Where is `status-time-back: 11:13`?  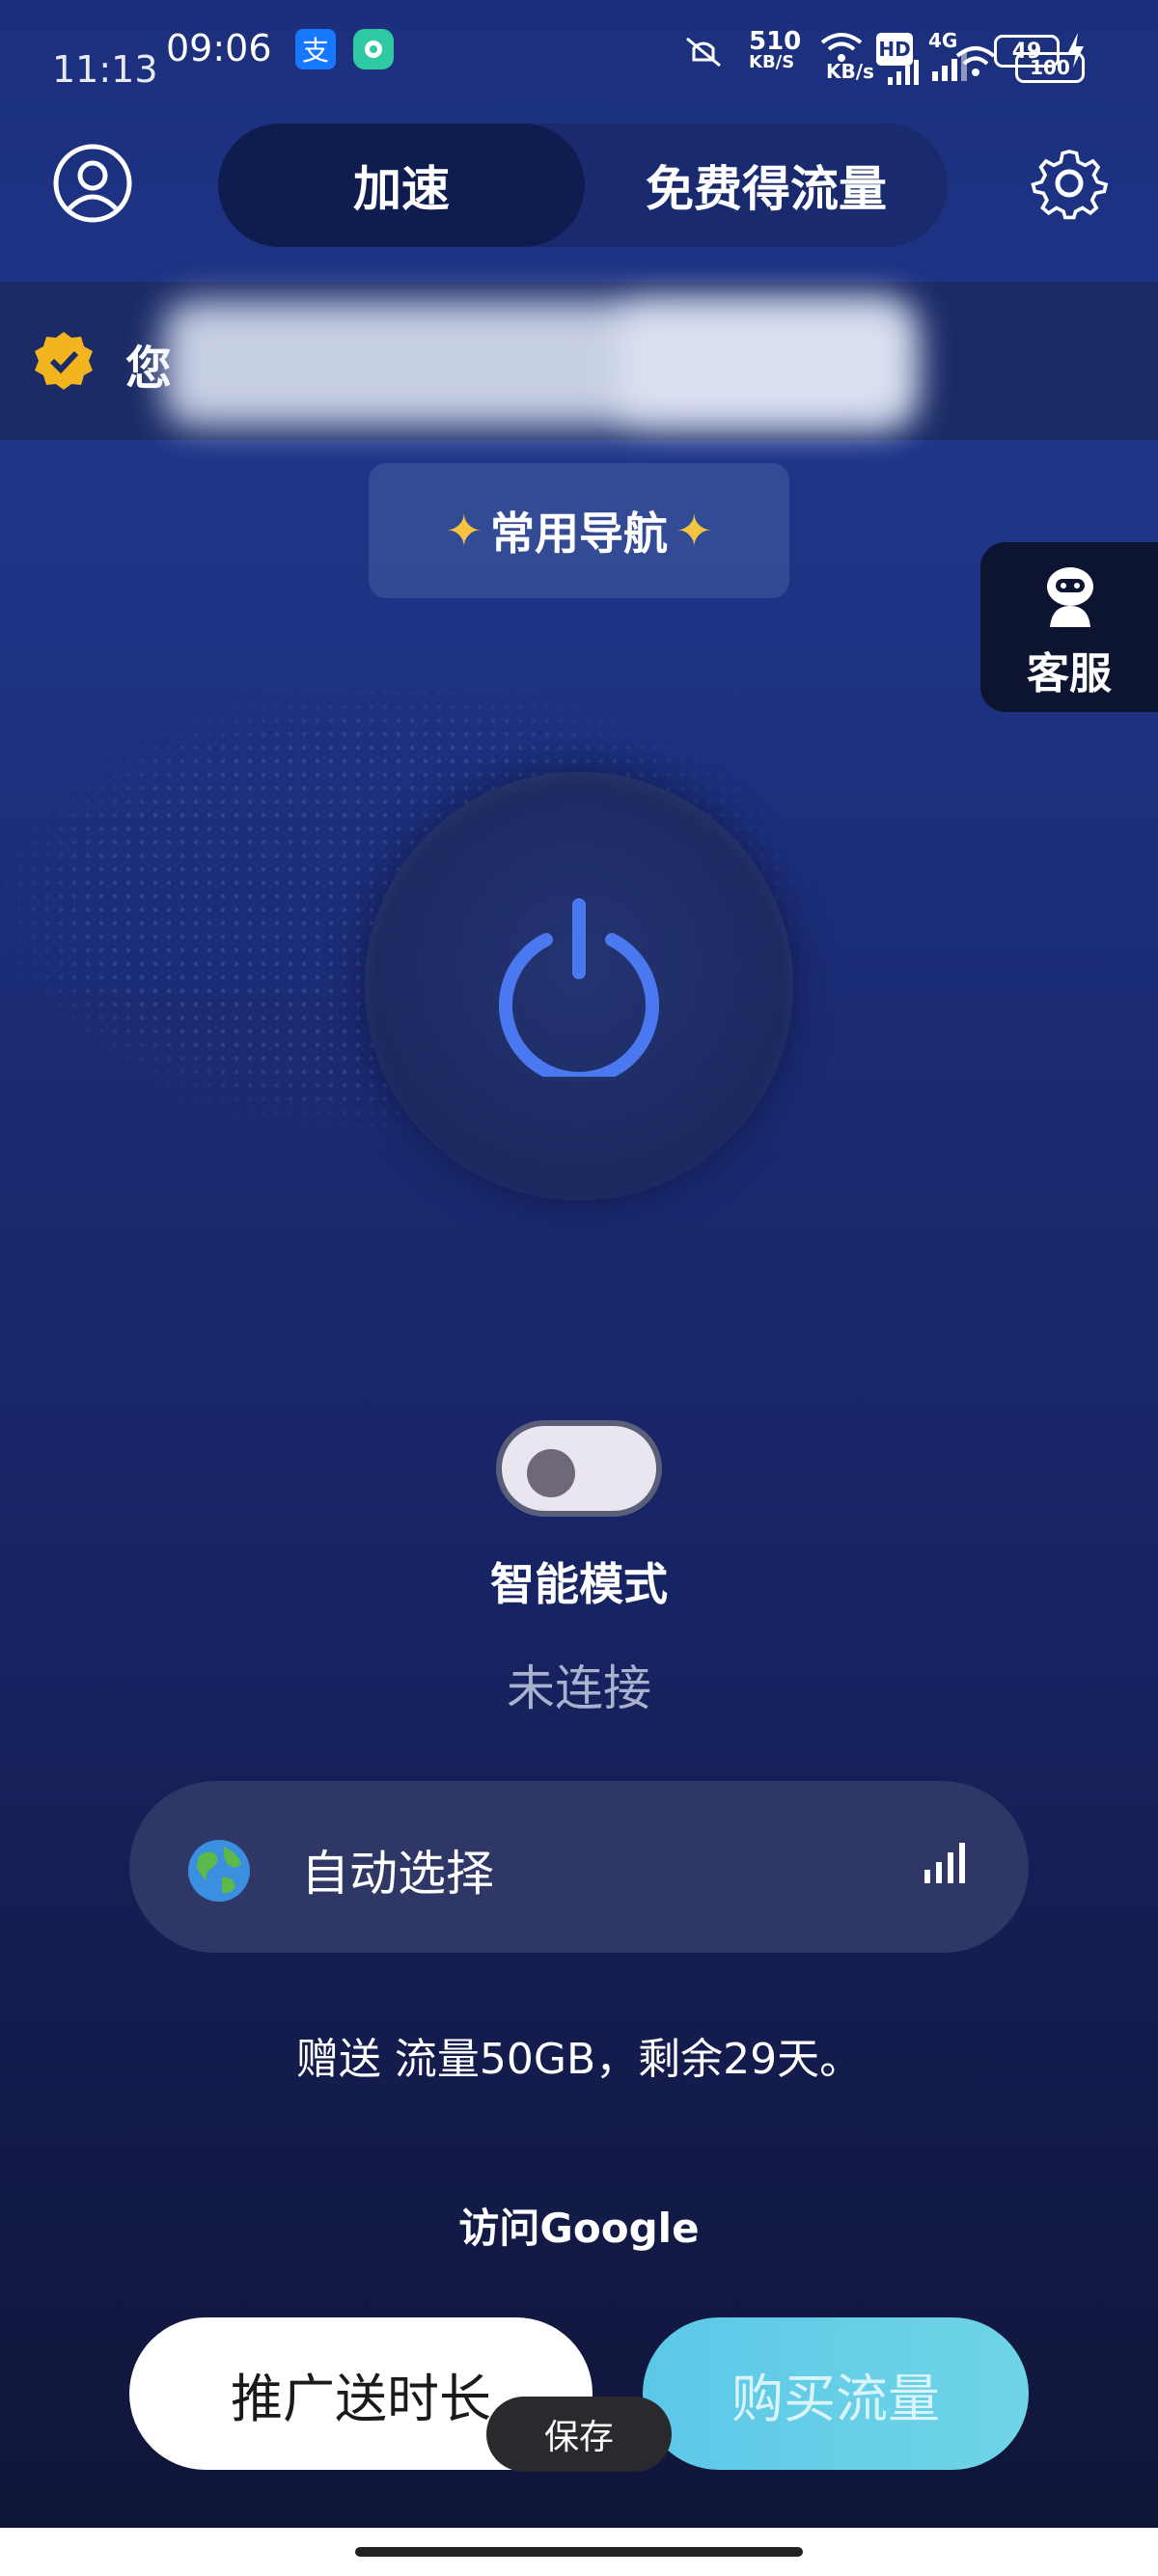
status-time-back: 11:13 is located at coordinates (105, 69).